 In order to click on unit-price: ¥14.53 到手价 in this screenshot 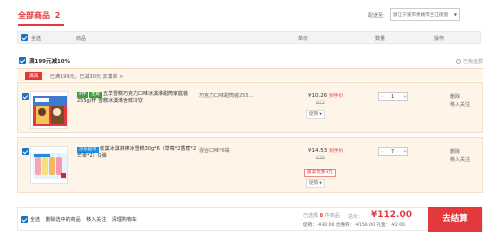, I will do `click(325, 150)`.